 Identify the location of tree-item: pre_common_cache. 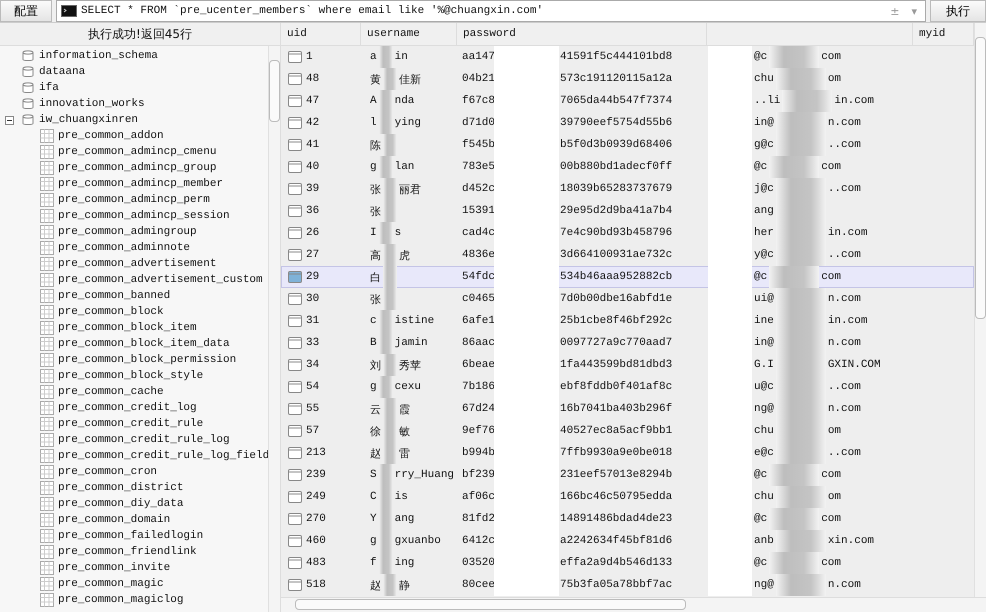
(134, 392).